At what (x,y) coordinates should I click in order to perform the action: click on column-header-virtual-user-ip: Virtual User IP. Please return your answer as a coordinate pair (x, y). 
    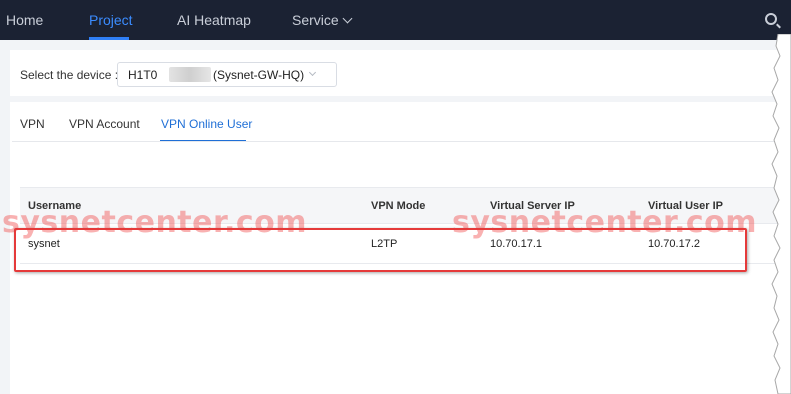
    Looking at the image, I should click on (685, 206).